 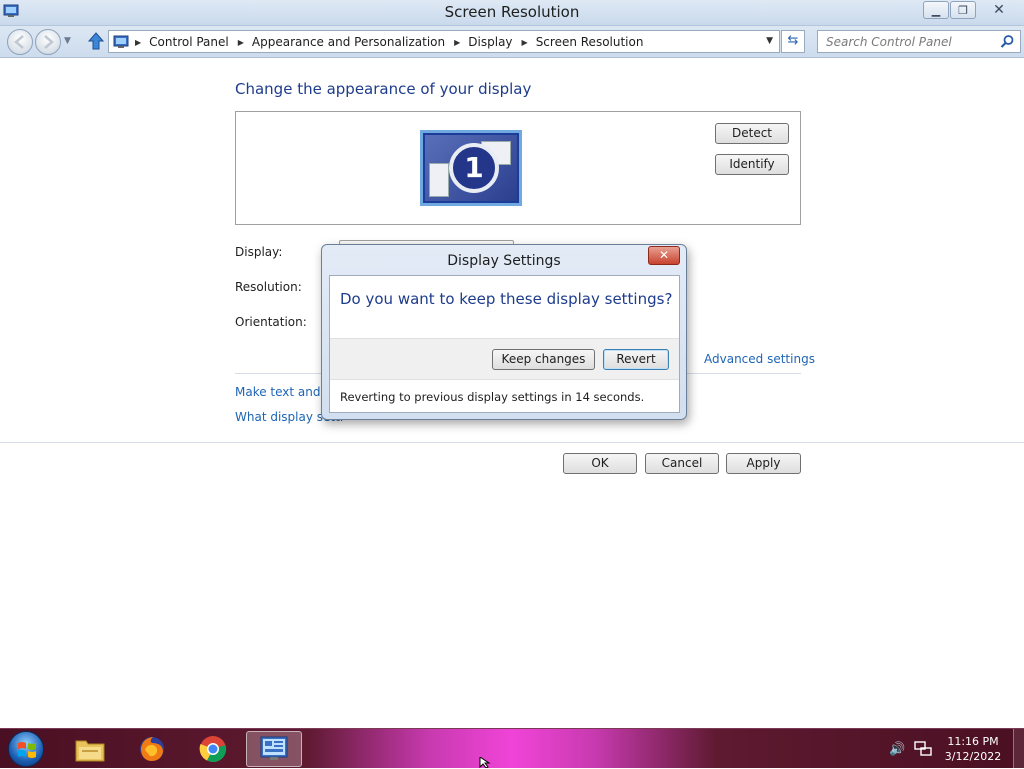 What do you see at coordinates (504, 261) in the screenshot?
I see `dialog-title: Display Settings` at bounding box center [504, 261].